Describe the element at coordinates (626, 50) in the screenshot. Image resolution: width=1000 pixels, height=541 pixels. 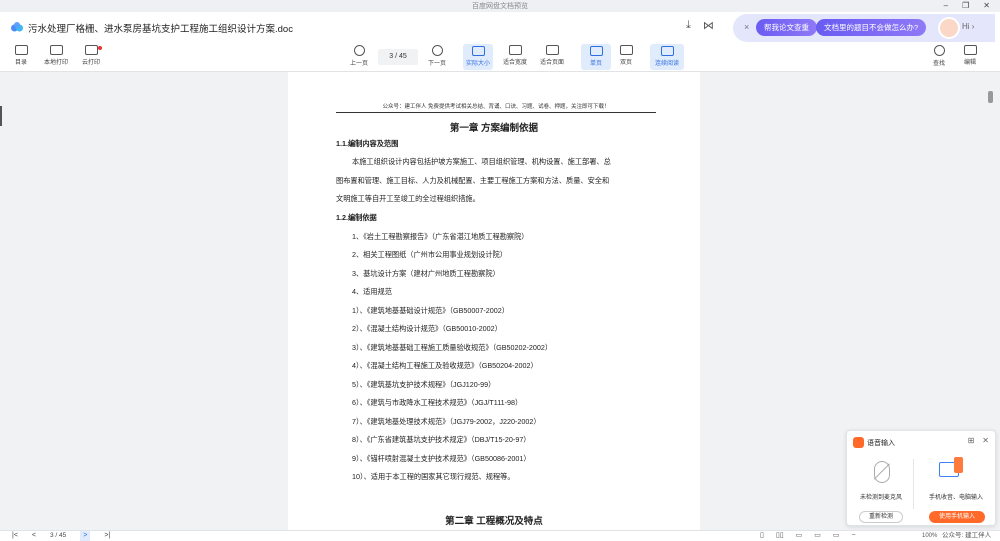
I see `double-page-icon` at that location.